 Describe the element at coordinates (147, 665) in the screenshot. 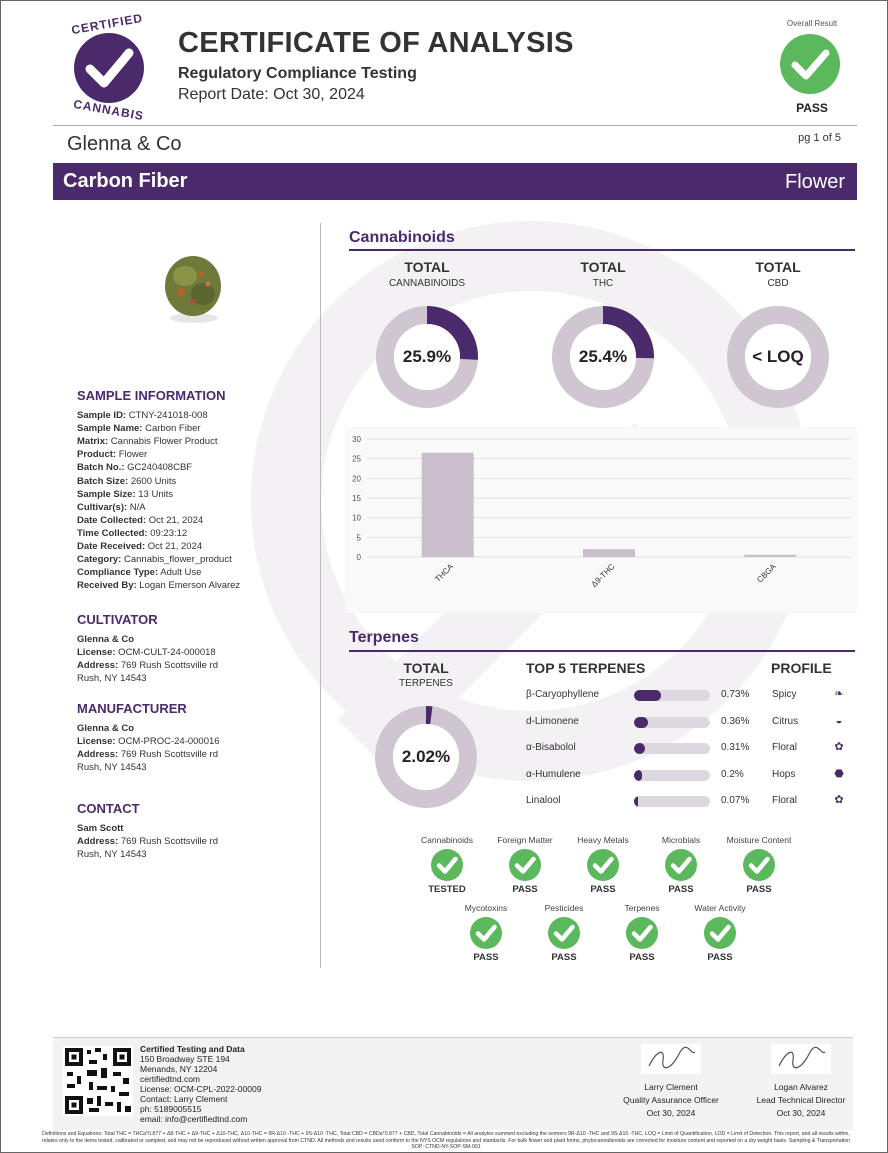

I see `cultivator-address: Address: 769 Rush Scottsville rd` at that location.